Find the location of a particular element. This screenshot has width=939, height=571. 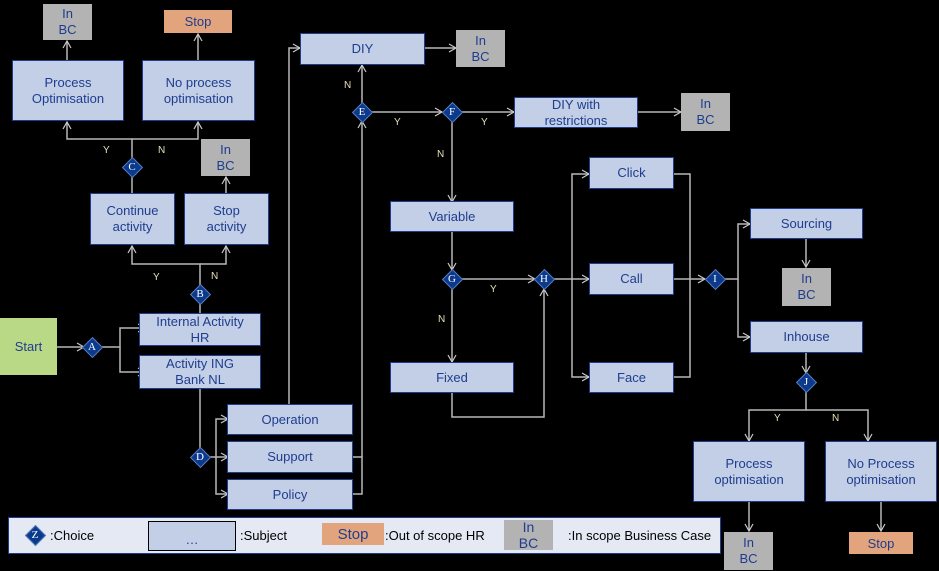

stop-activity-node: Stop activity is located at coordinates (226, 219).